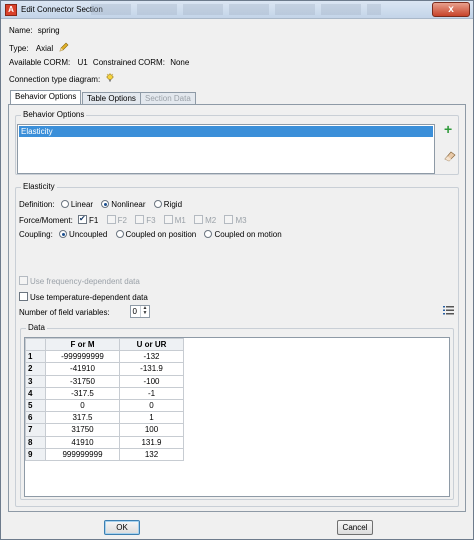 The height and width of the screenshot is (540, 474). I want to click on close-button: x, so click(451, 9).